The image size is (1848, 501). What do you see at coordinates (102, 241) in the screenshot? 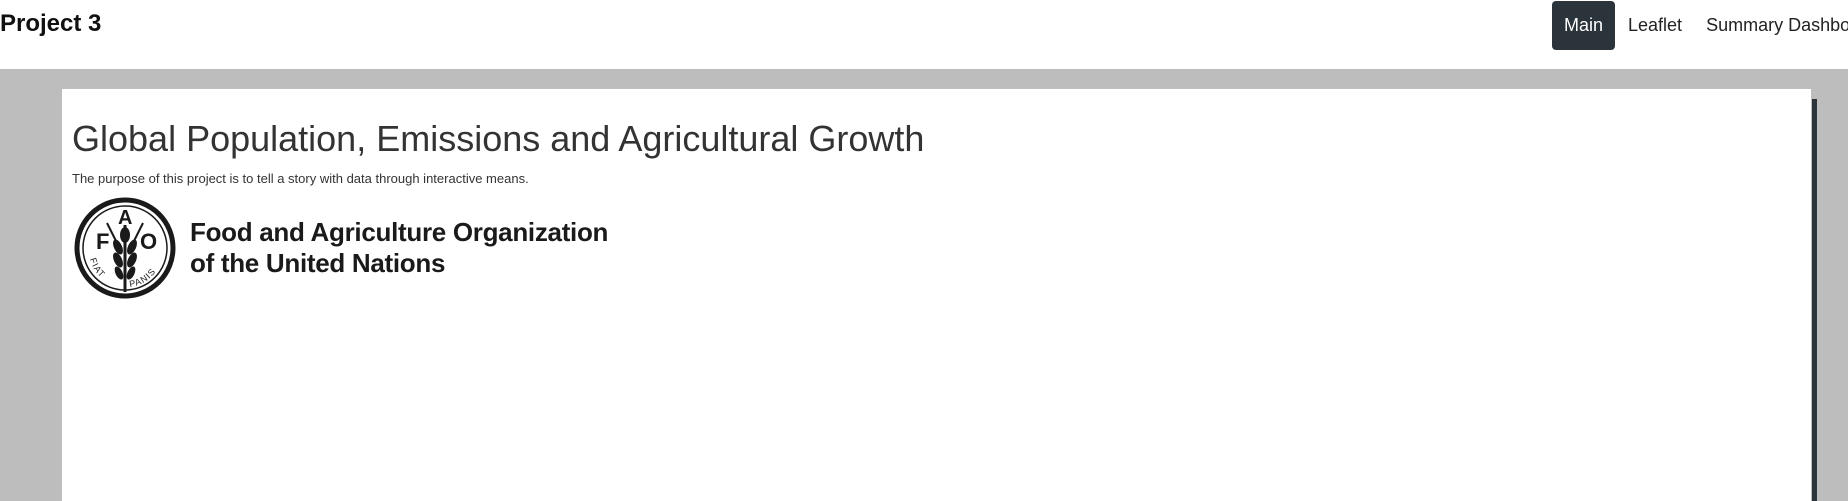
I see `emblem-letter-f: F` at bounding box center [102, 241].